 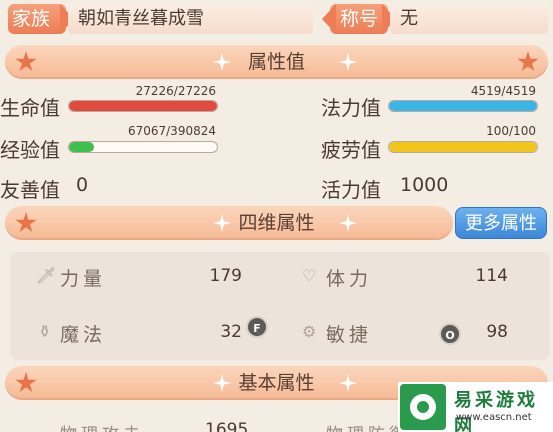 What do you see at coordinates (511, 131) in the screenshot?
I see `fatigue-text: 100/100` at bounding box center [511, 131].